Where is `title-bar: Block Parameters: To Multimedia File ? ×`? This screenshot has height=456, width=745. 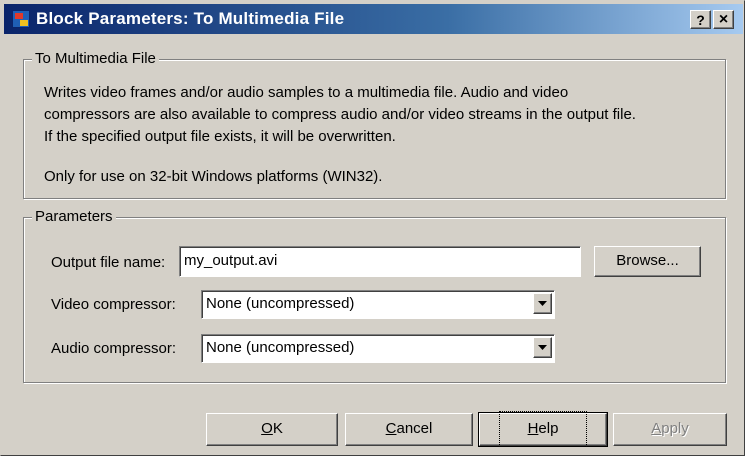
title-bar: Block Parameters: To Multimedia File ? × is located at coordinates (373, 19).